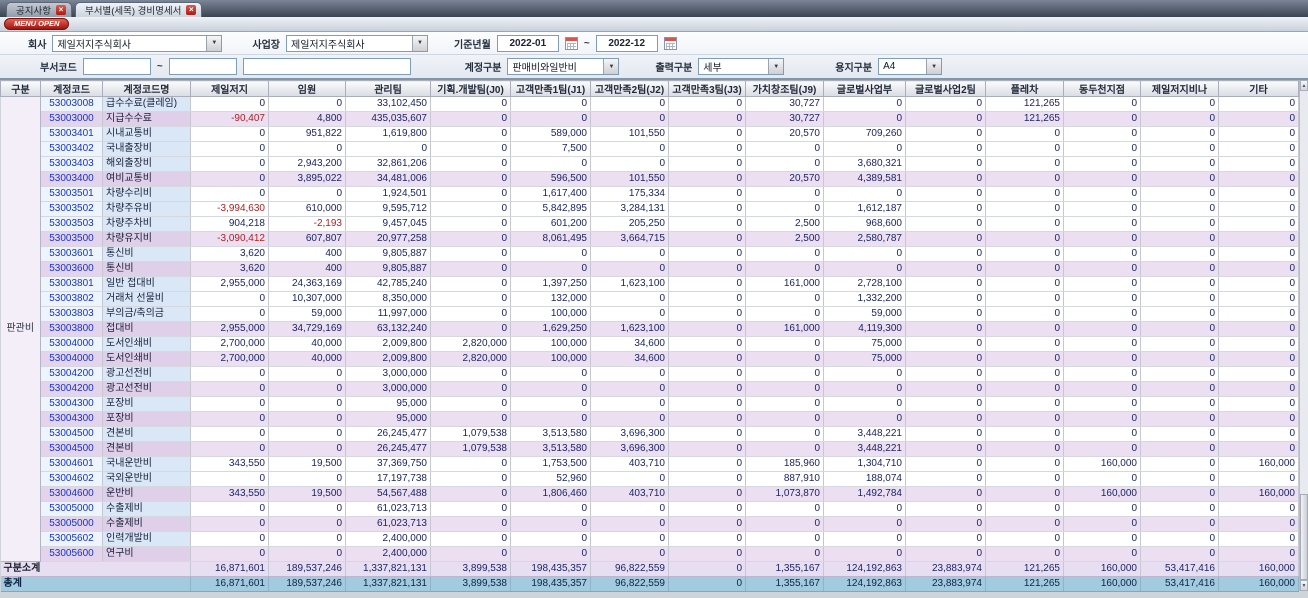 The width and height of the screenshot is (1308, 598). Describe the element at coordinates (116, 66) in the screenshot. I see `dept-code-from-input` at that location.